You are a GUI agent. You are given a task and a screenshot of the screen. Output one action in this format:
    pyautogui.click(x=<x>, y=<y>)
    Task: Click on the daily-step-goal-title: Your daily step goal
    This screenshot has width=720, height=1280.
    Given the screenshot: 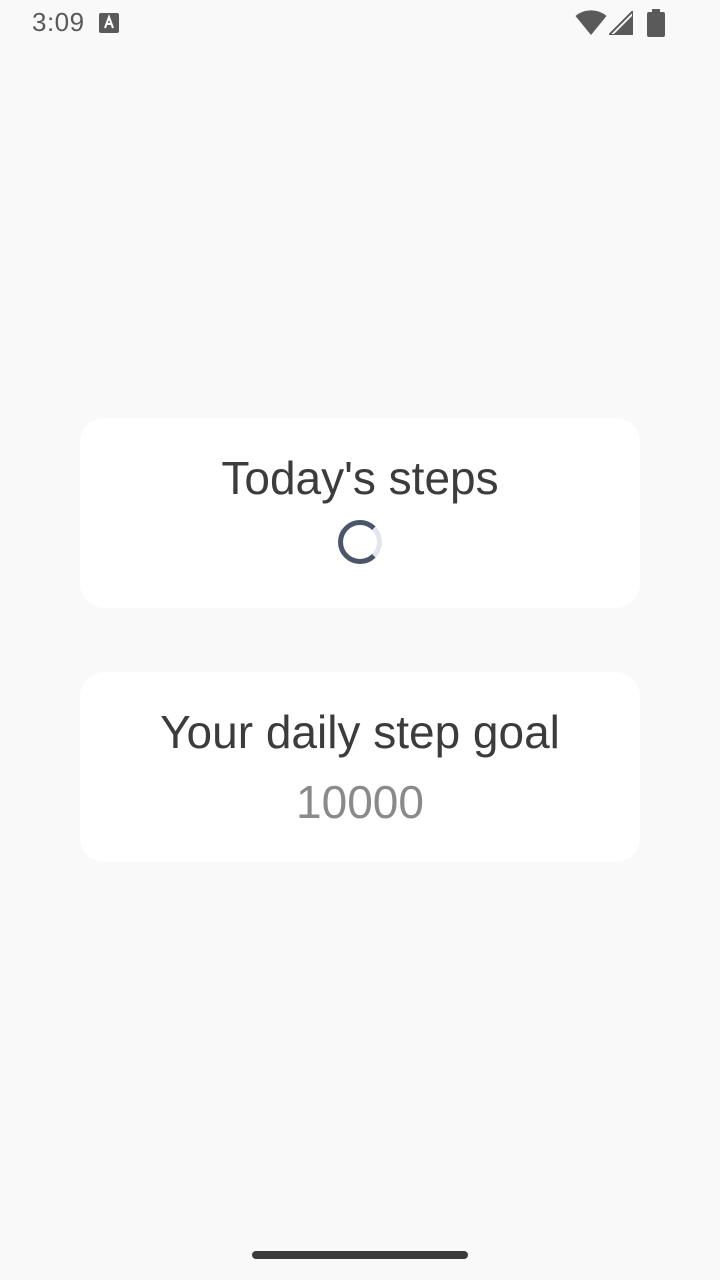 What is the action you would take?
    pyautogui.click(x=360, y=732)
    